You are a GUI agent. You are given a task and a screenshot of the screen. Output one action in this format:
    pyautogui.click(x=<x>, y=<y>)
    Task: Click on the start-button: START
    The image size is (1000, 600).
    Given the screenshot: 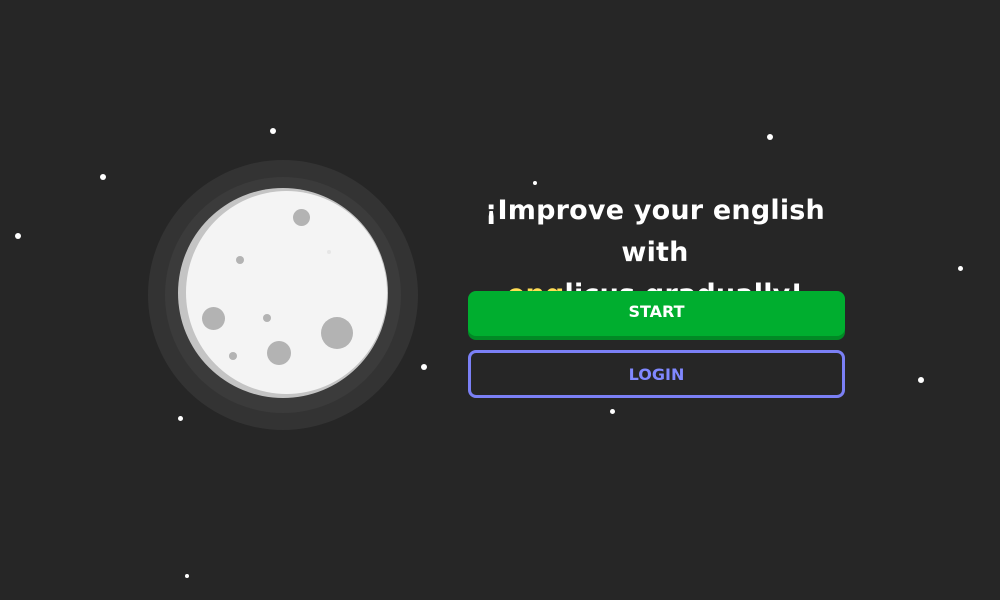 What is the action you would take?
    pyautogui.click(x=656, y=313)
    